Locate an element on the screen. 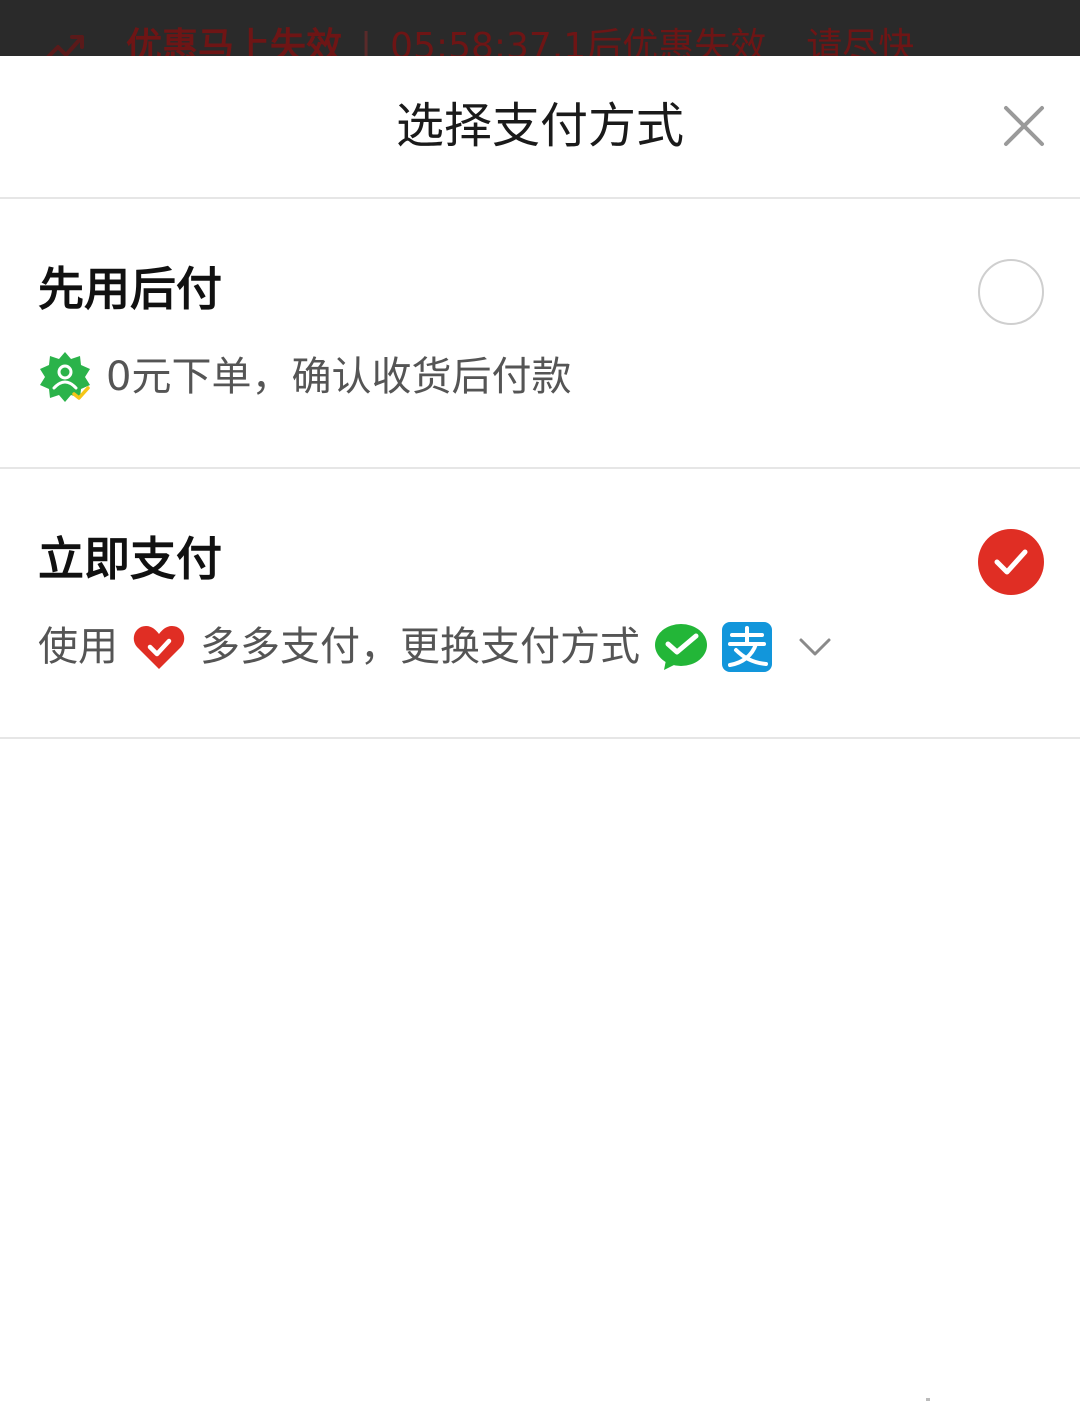 Image resolution: width=1080 pixels, height=1403 pixels. sheet-title: 选择支付方式 is located at coordinates (539, 126).